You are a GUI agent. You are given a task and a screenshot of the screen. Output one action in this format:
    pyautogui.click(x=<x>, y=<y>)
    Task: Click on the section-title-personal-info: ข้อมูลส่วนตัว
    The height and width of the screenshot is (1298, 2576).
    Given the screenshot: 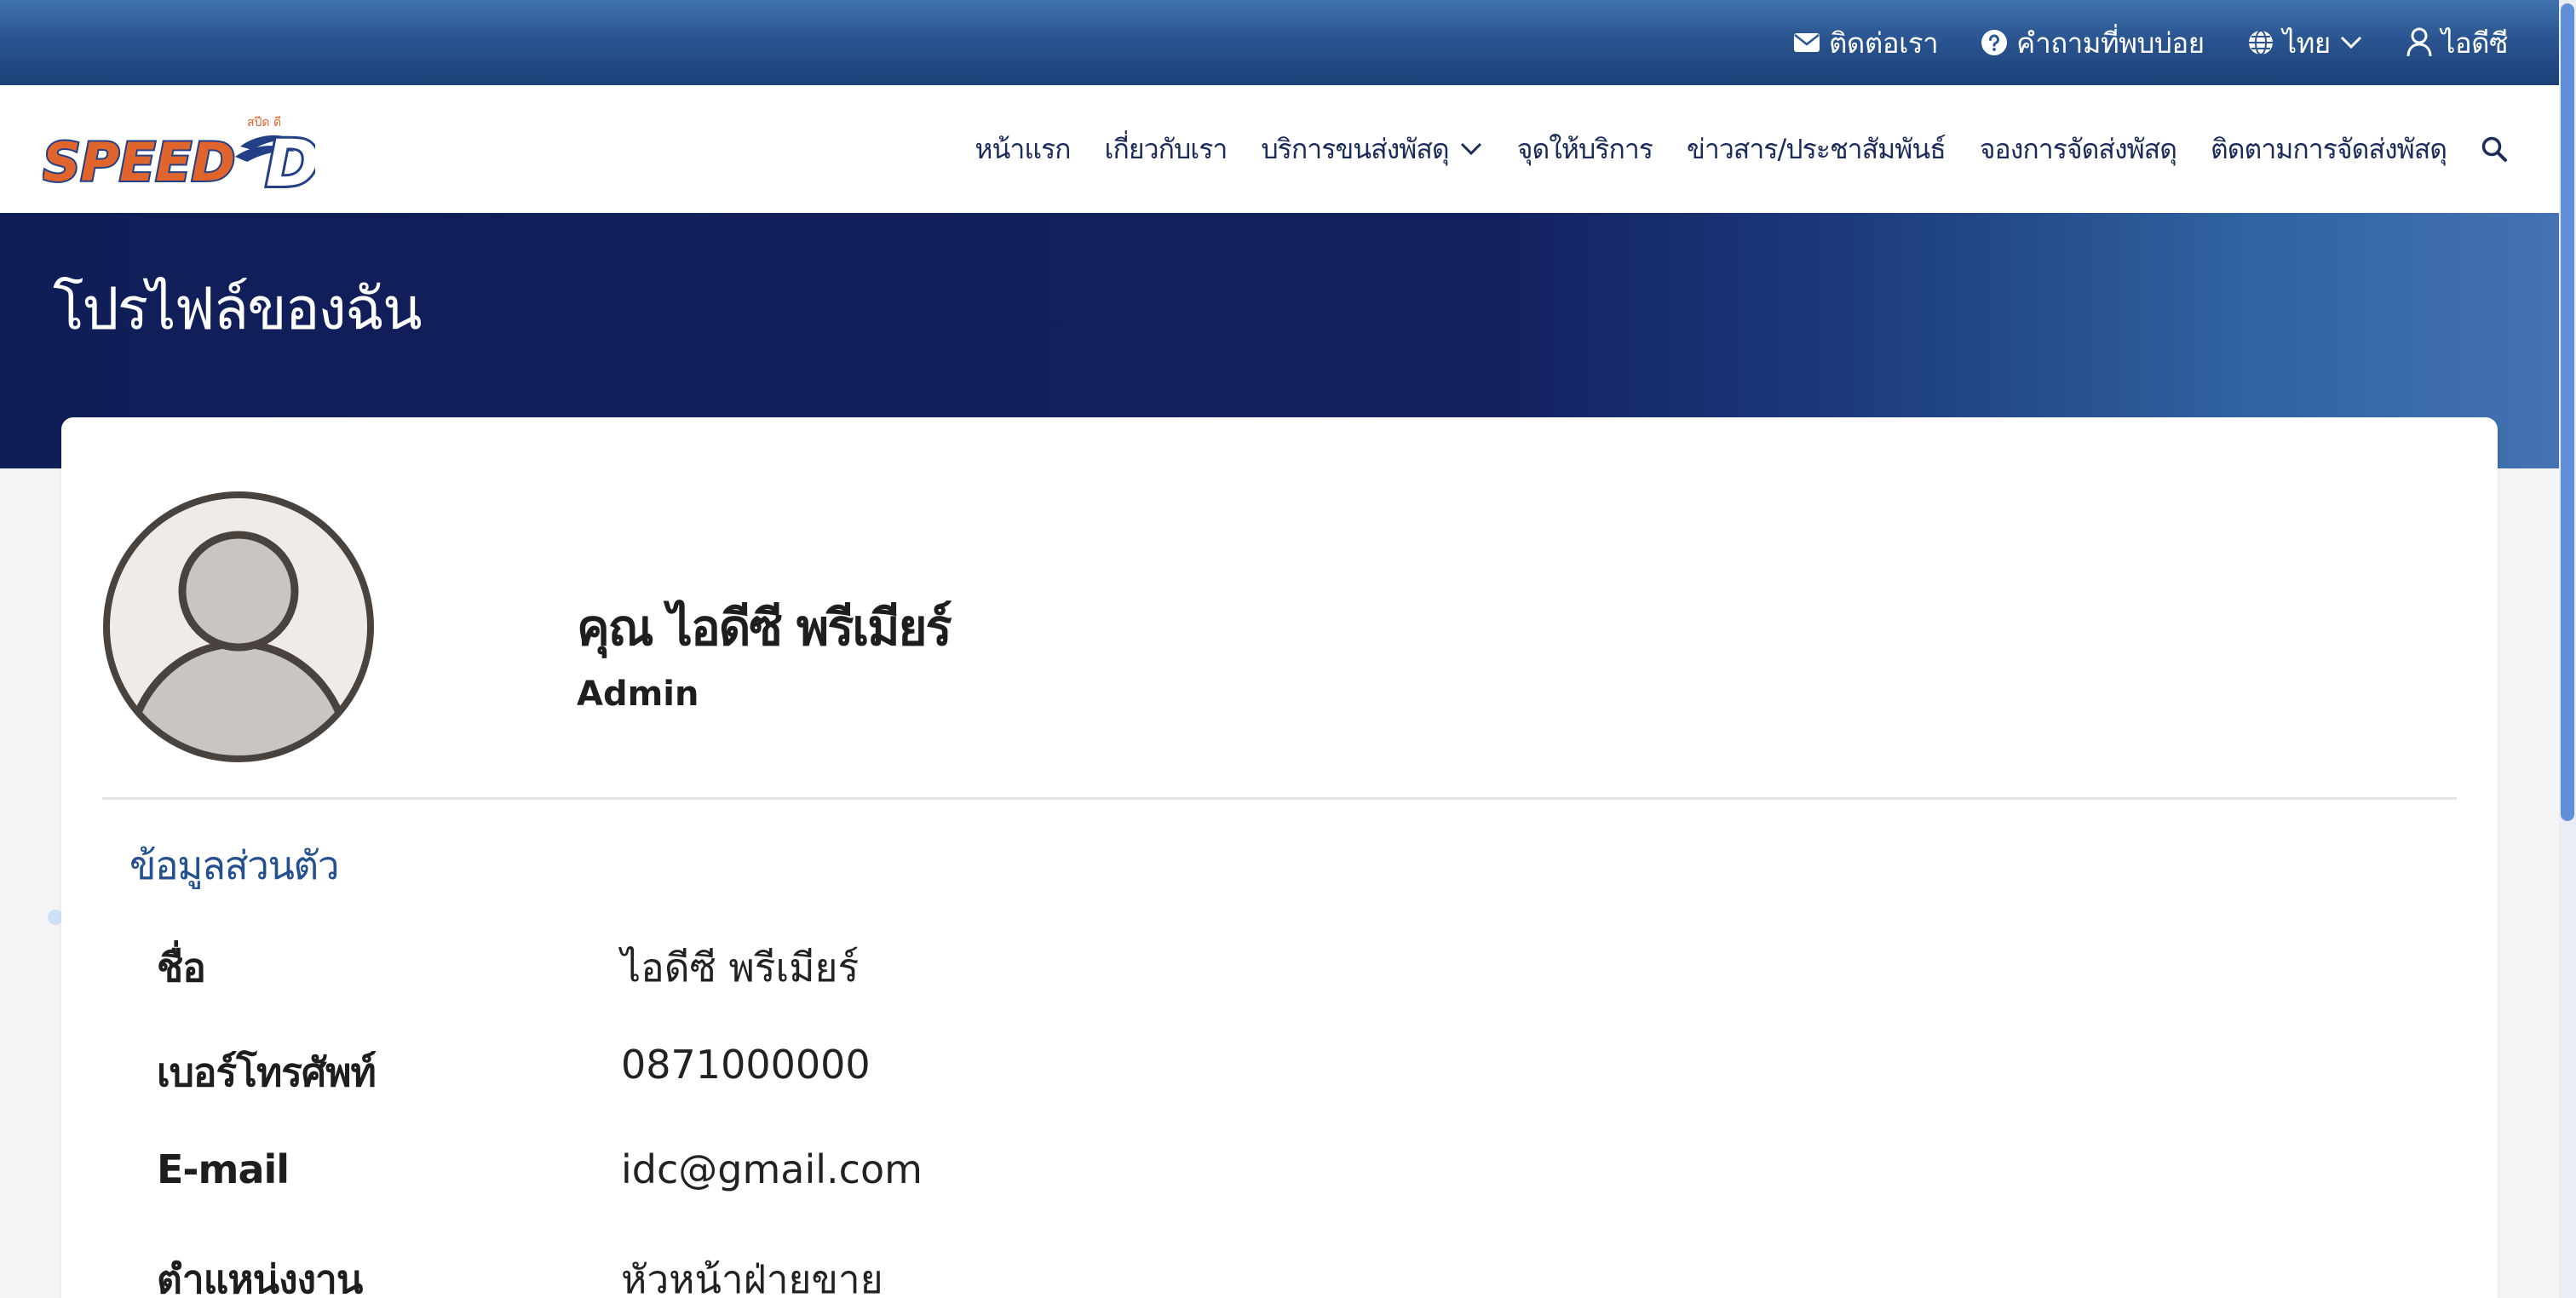 What is the action you would take?
    pyautogui.click(x=234, y=865)
    